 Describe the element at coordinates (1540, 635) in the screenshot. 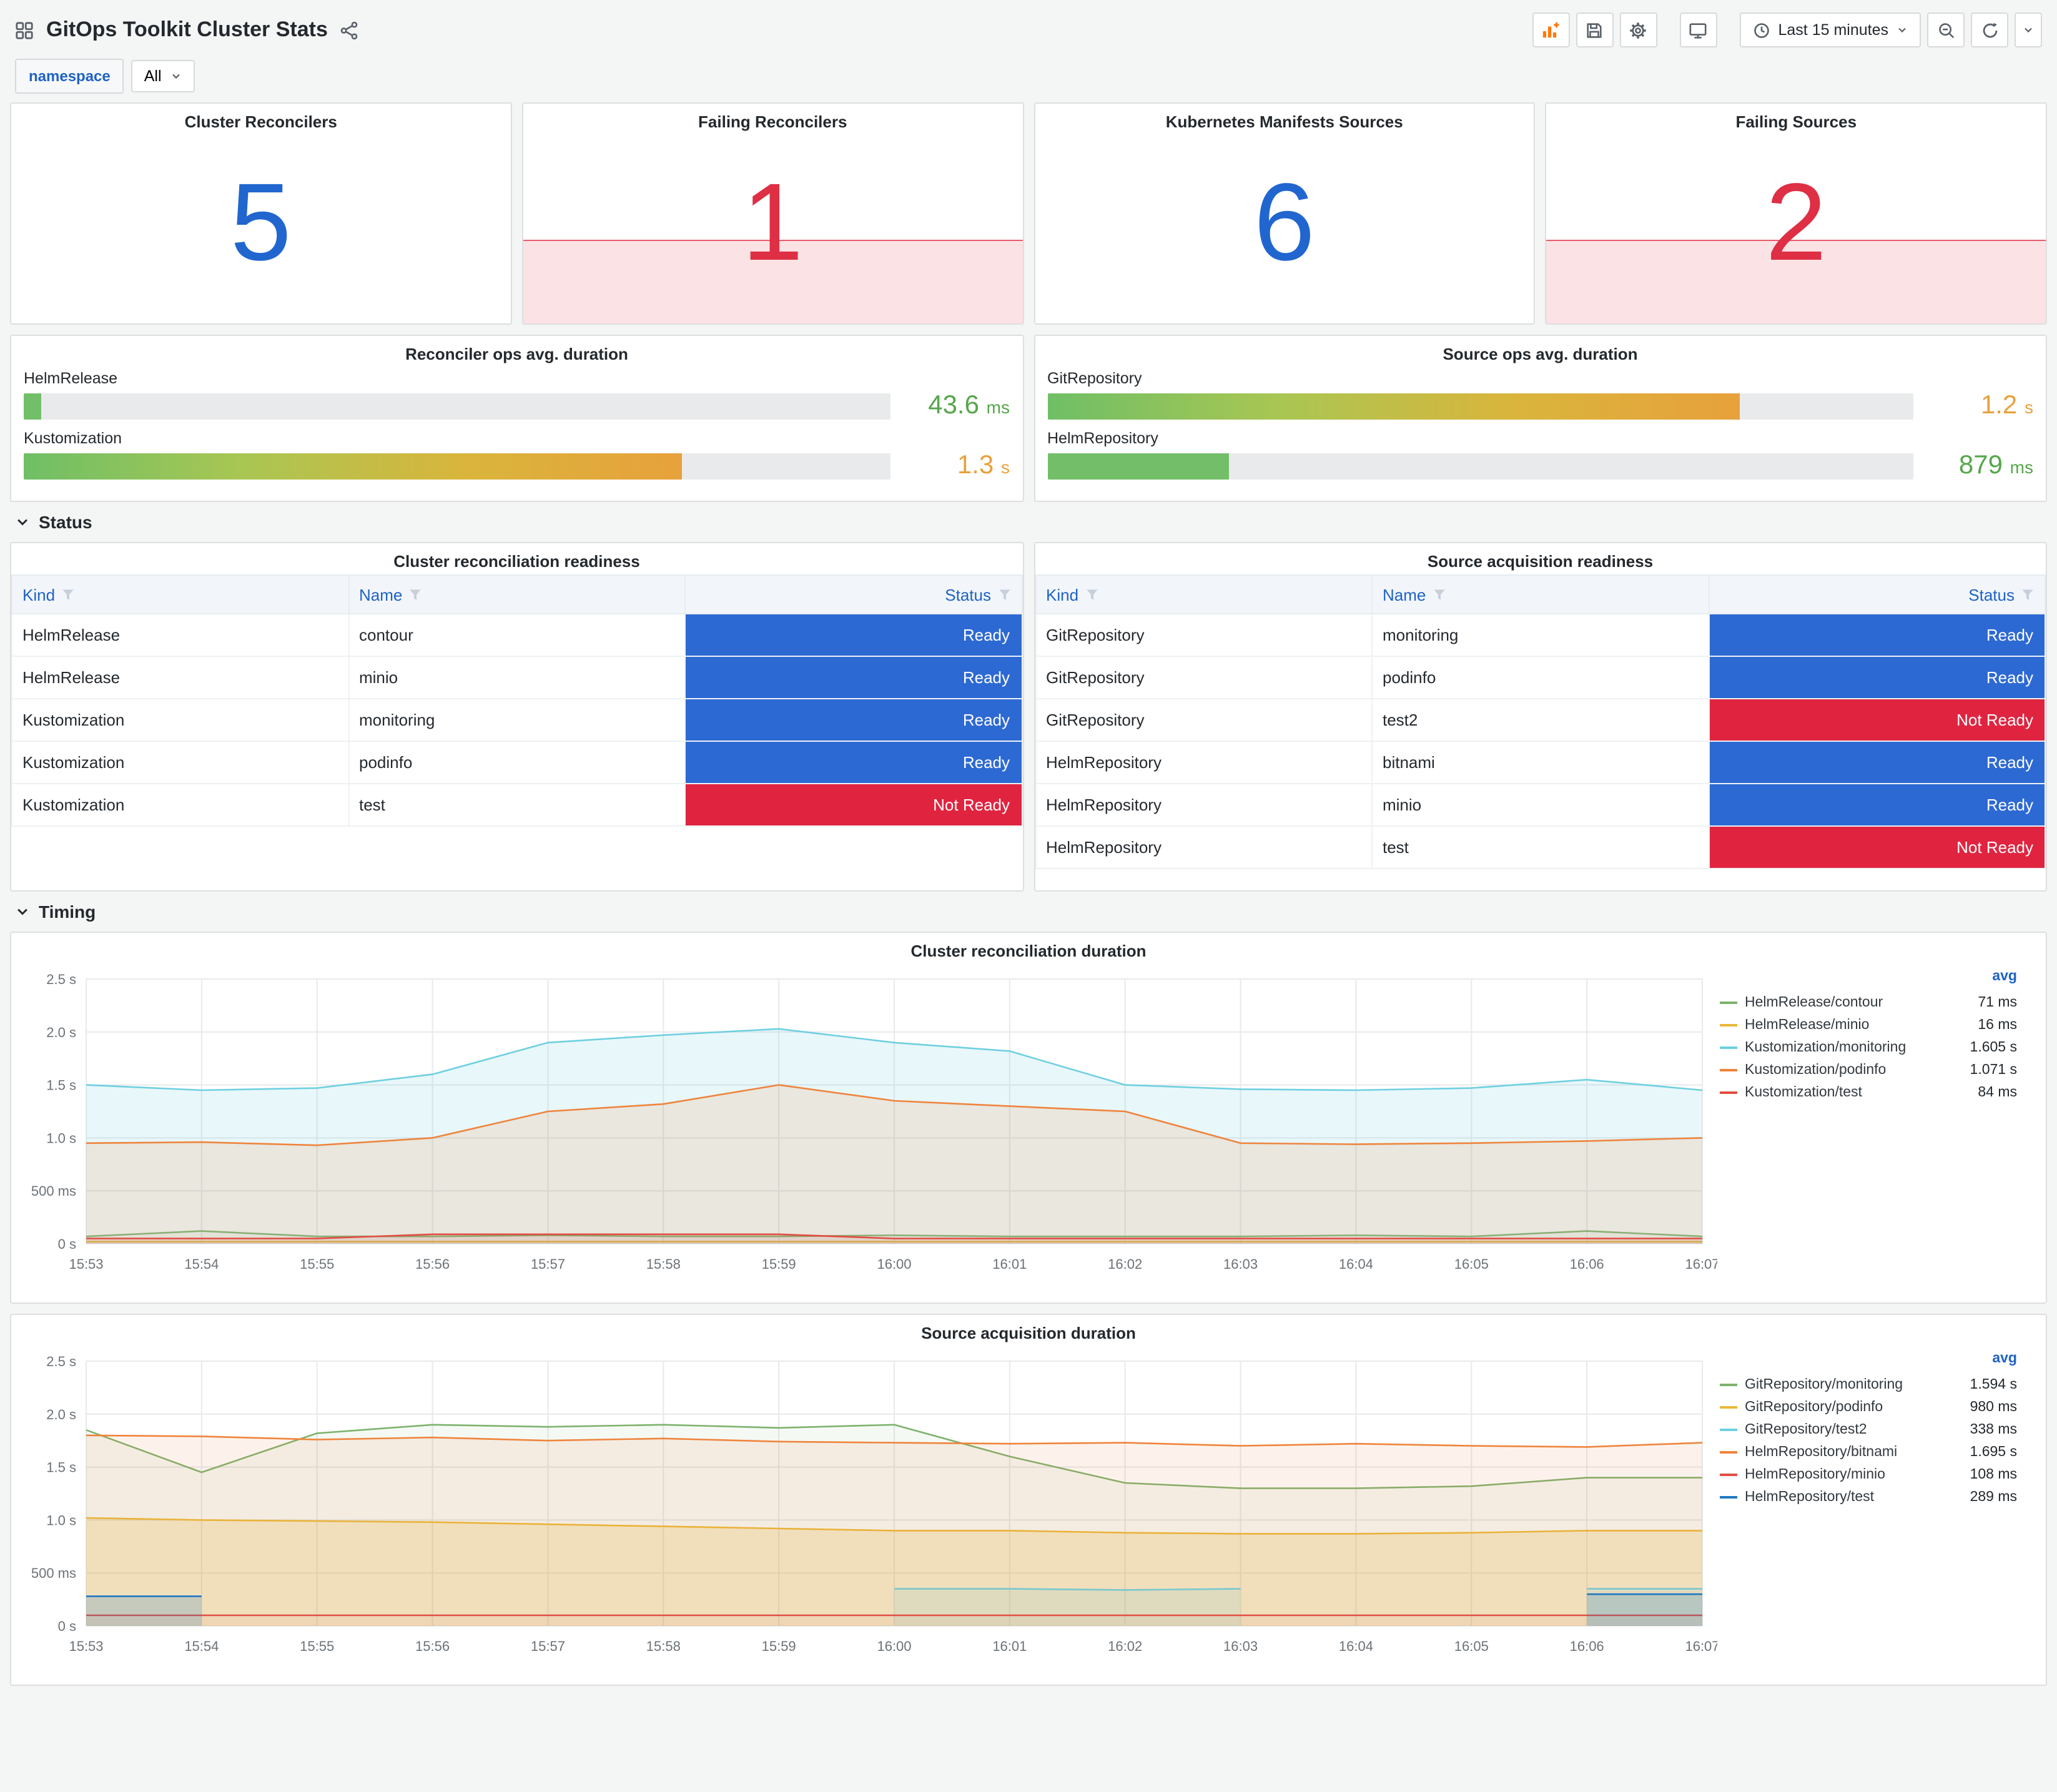

I see `table-row: GitRepository monitoring Ready` at that location.